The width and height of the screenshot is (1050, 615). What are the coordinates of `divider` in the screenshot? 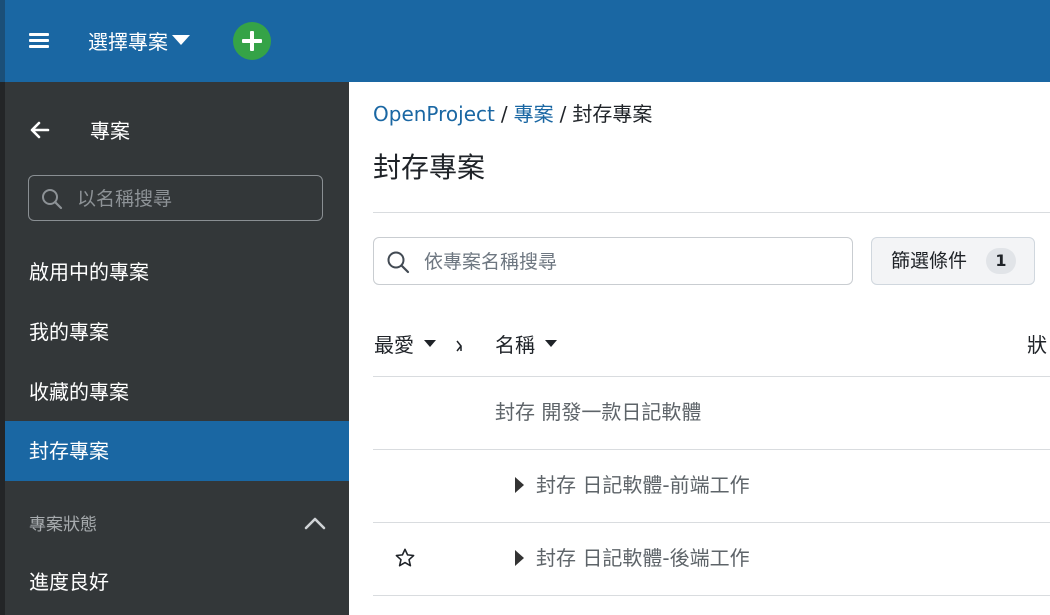 It's located at (711, 212).